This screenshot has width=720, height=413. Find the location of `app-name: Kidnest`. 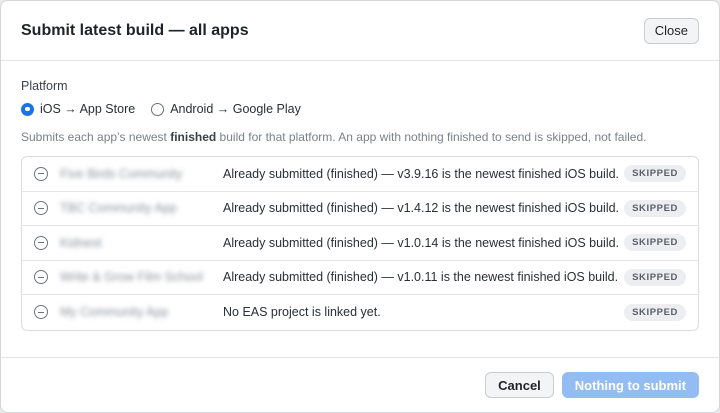

app-name: Kidnest is located at coordinates (81, 242).